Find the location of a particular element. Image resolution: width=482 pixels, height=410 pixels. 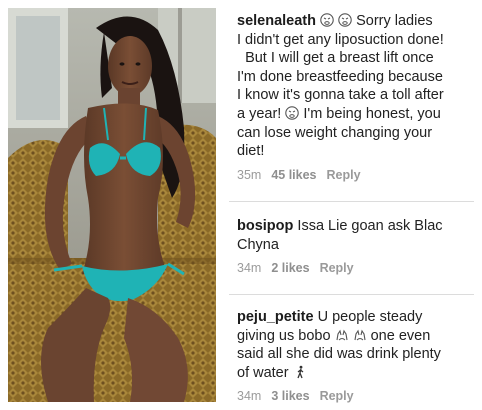

comment-text: I'm done breastfeeding because is located at coordinates (340, 76).